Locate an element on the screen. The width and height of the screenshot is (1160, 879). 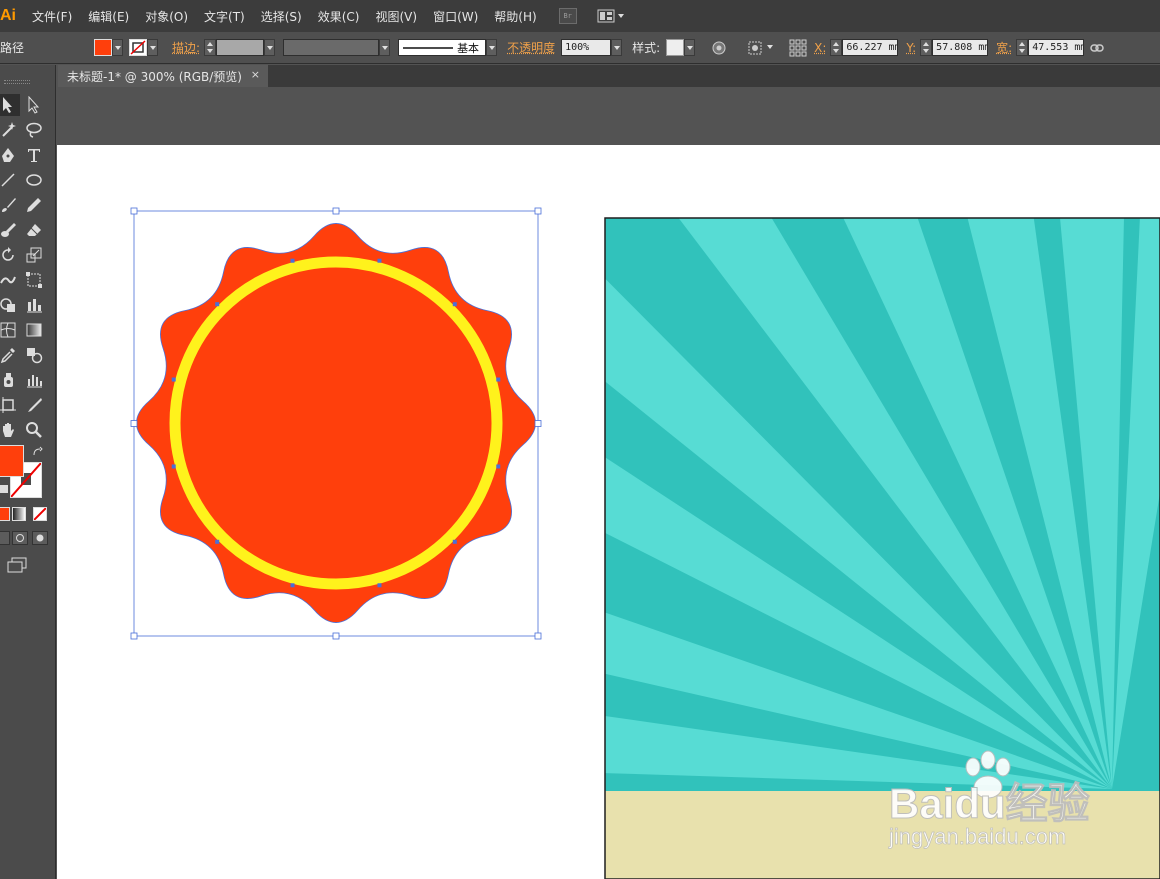
fill-dropdown is located at coordinates (118, 47).